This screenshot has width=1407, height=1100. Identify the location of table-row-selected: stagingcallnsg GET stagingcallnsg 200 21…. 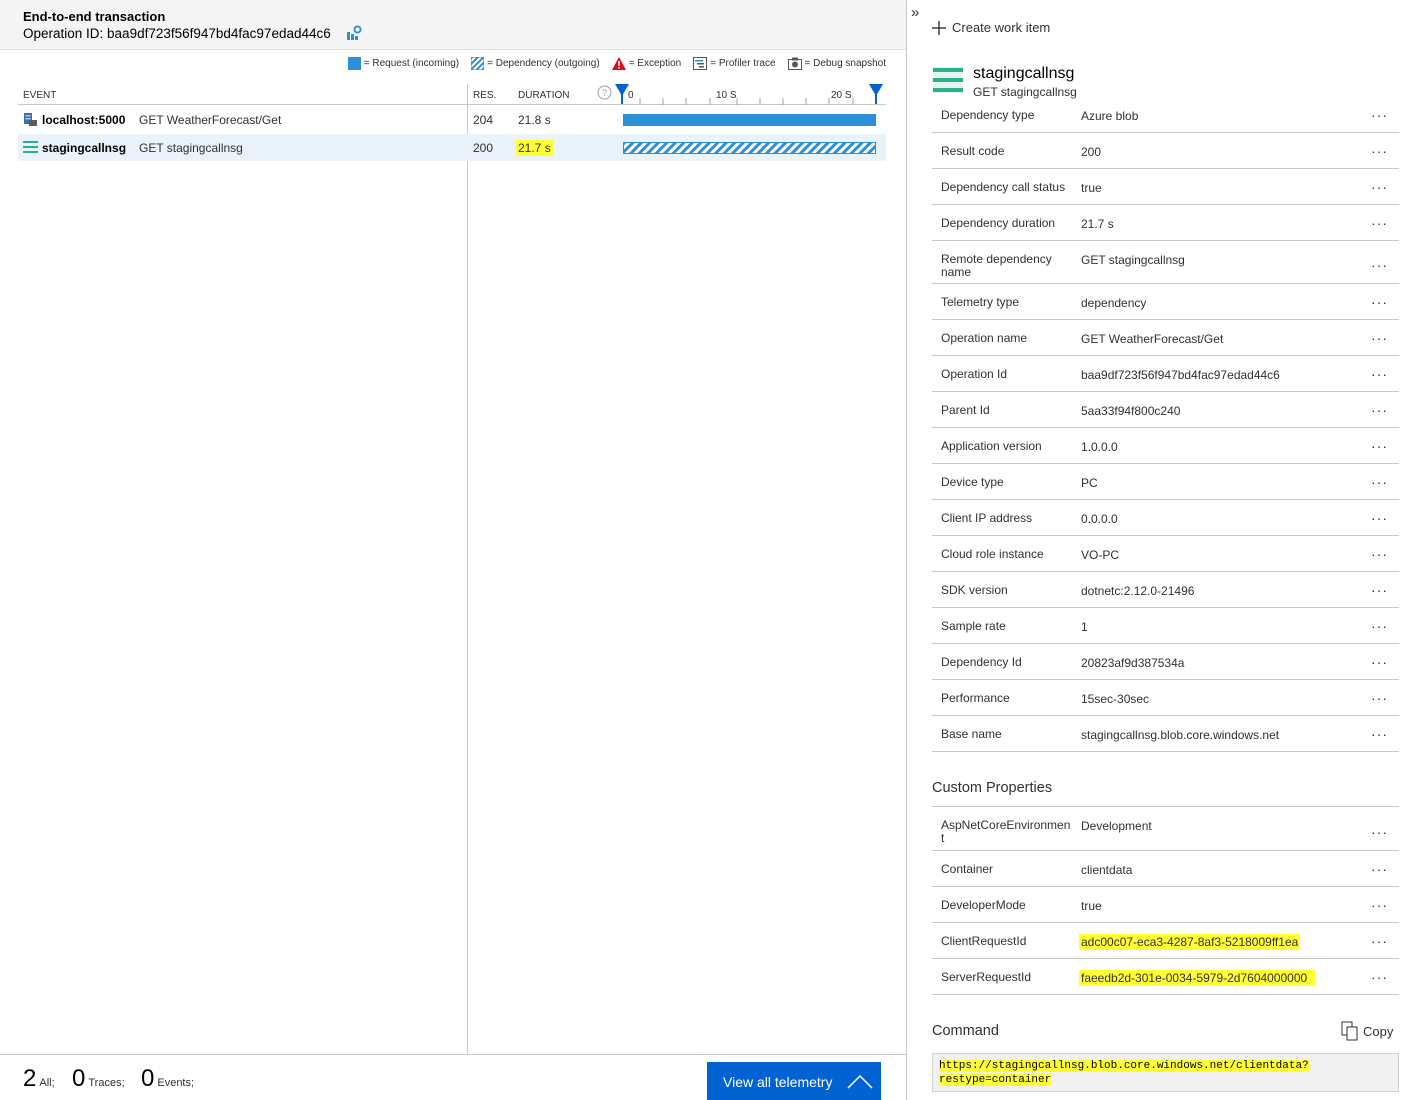
(452, 147).